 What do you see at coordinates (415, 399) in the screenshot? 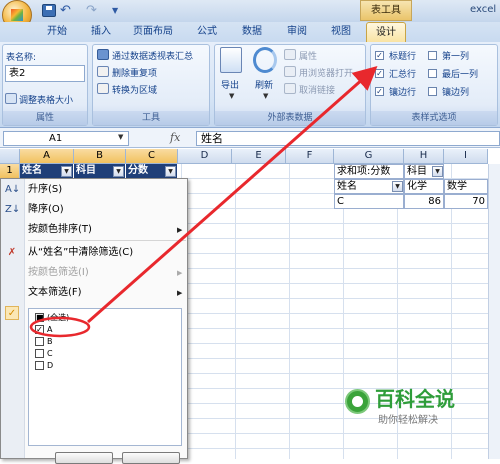
I see `watermark-title: 百科全说` at bounding box center [415, 399].